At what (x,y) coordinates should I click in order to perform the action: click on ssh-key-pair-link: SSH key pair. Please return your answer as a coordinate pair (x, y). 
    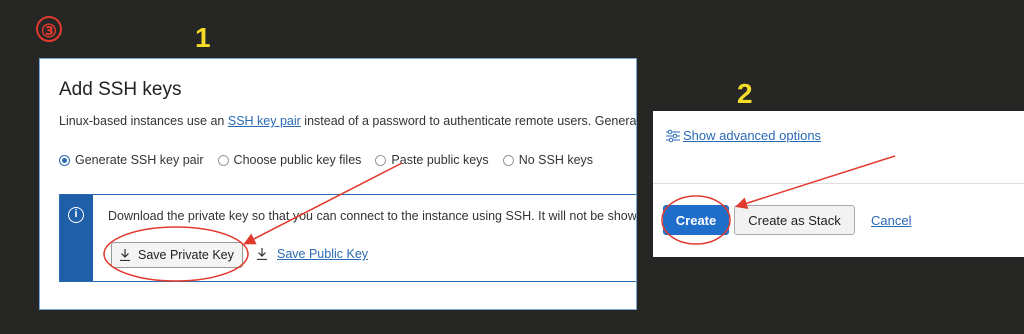
    Looking at the image, I should click on (264, 121).